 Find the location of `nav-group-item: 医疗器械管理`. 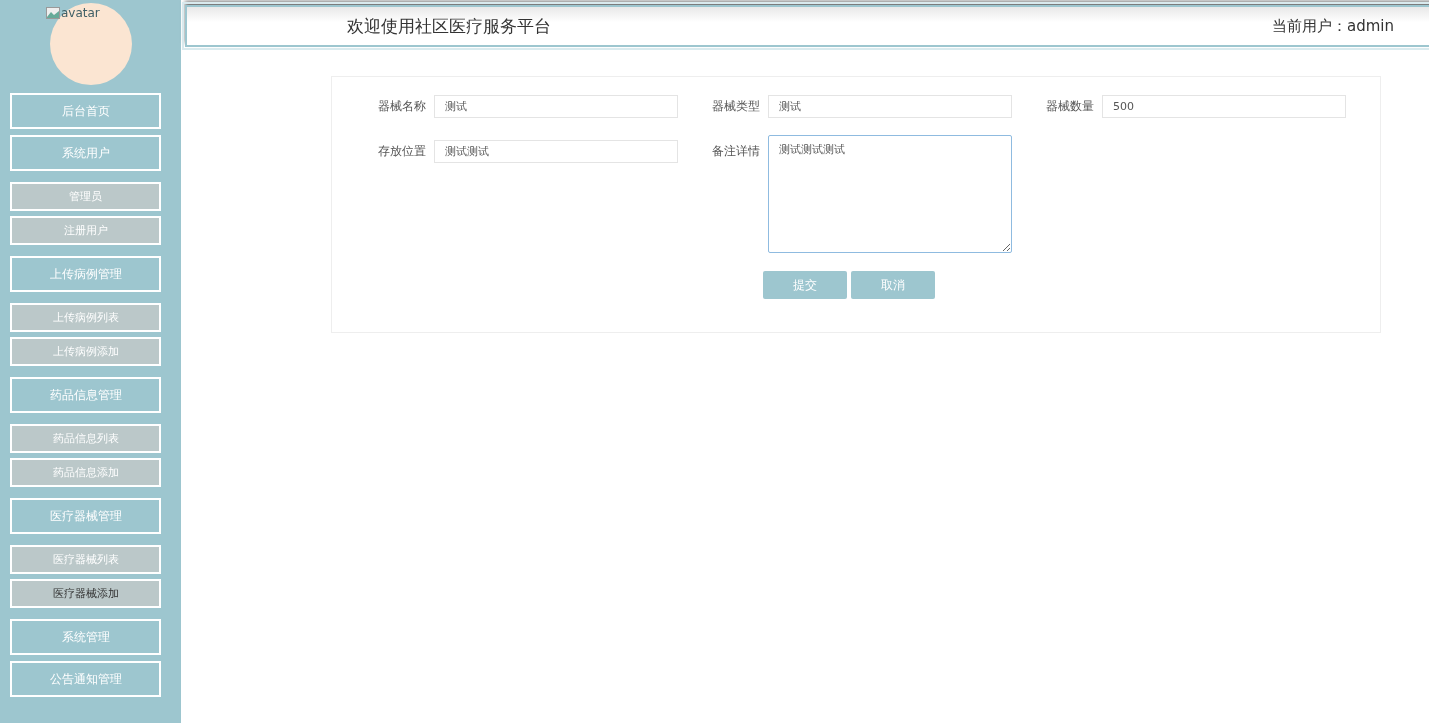

nav-group-item: 医疗器械管理 is located at coordinates (85, 516).